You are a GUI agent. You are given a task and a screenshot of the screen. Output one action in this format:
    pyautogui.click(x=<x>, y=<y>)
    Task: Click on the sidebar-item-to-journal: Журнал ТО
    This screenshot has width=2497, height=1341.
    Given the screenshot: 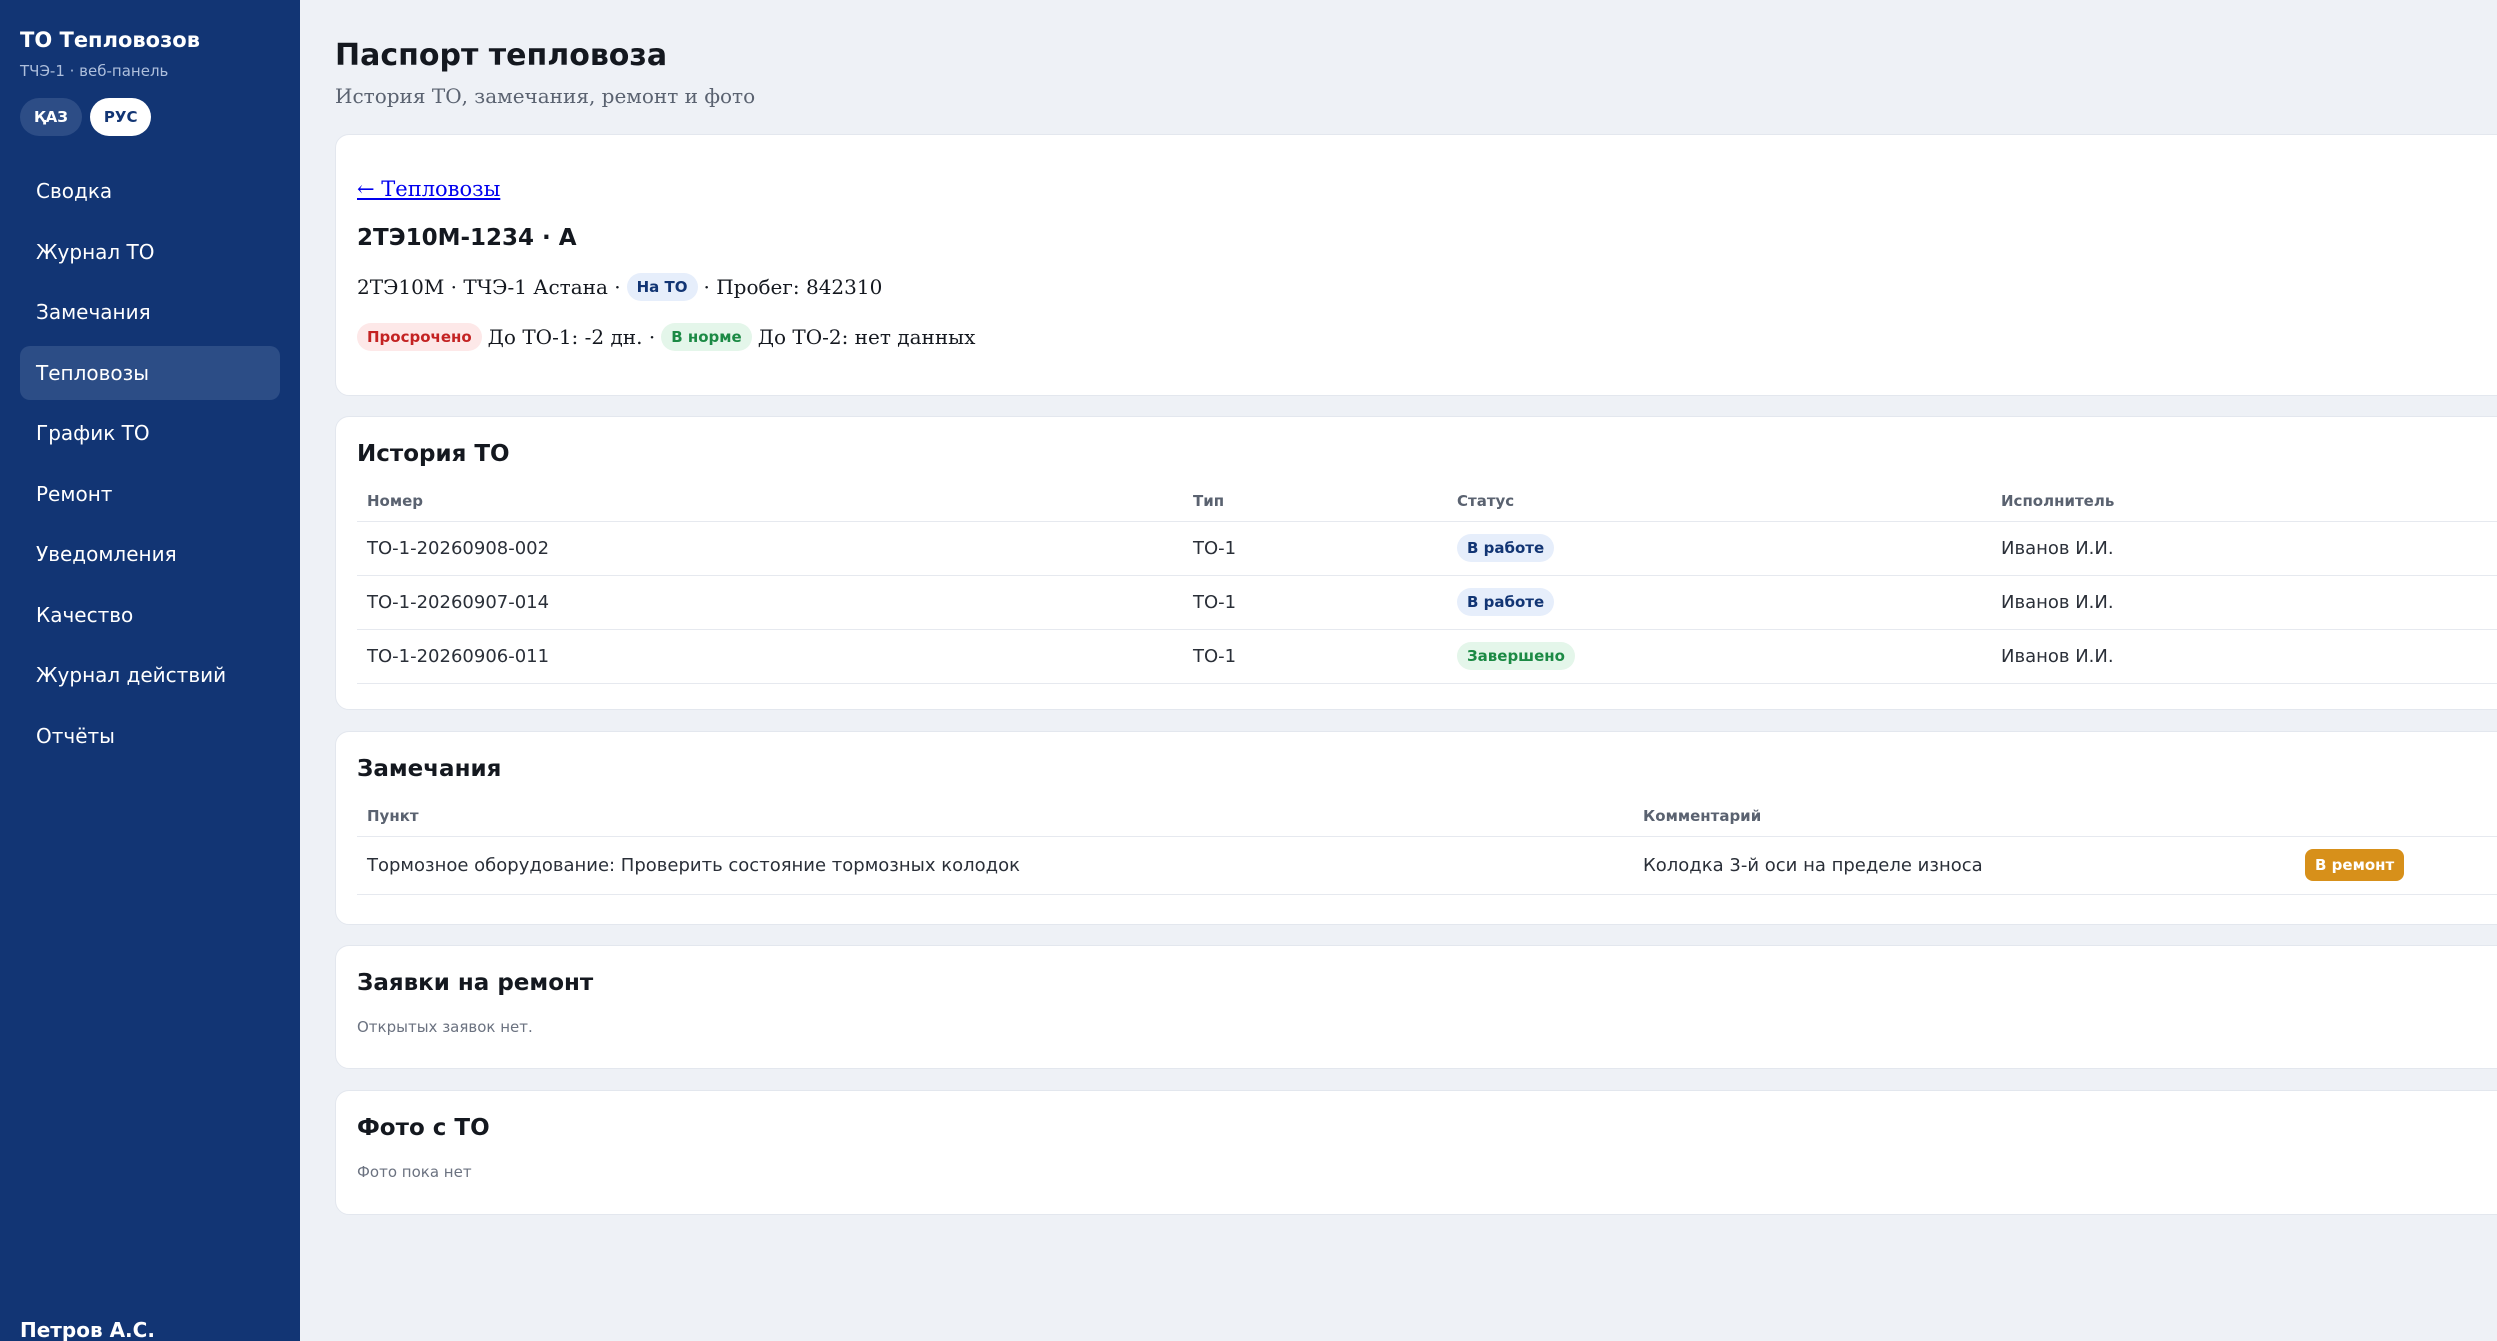 What is the action you would take?
    pyautogui.click(x=150, y=252)
    